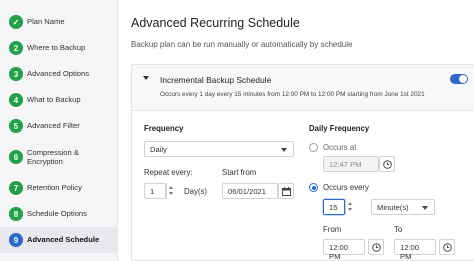 This screenshot has width=474, height=261. What do you see at coordinates (463, 79) in the screenshot?
I see `toggle-knob` at bounding box center [463, 79].